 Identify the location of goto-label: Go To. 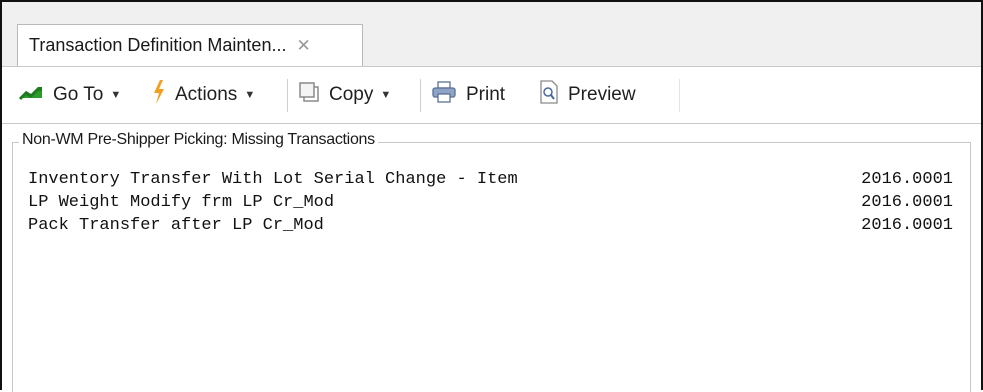
(78, 94).